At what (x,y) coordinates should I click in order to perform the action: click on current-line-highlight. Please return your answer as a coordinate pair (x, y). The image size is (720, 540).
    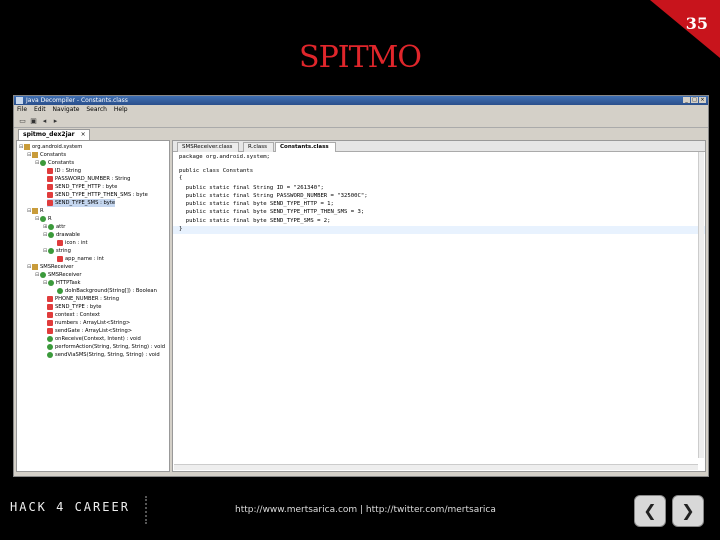
    Looking at the image, I should click on (439, 230).